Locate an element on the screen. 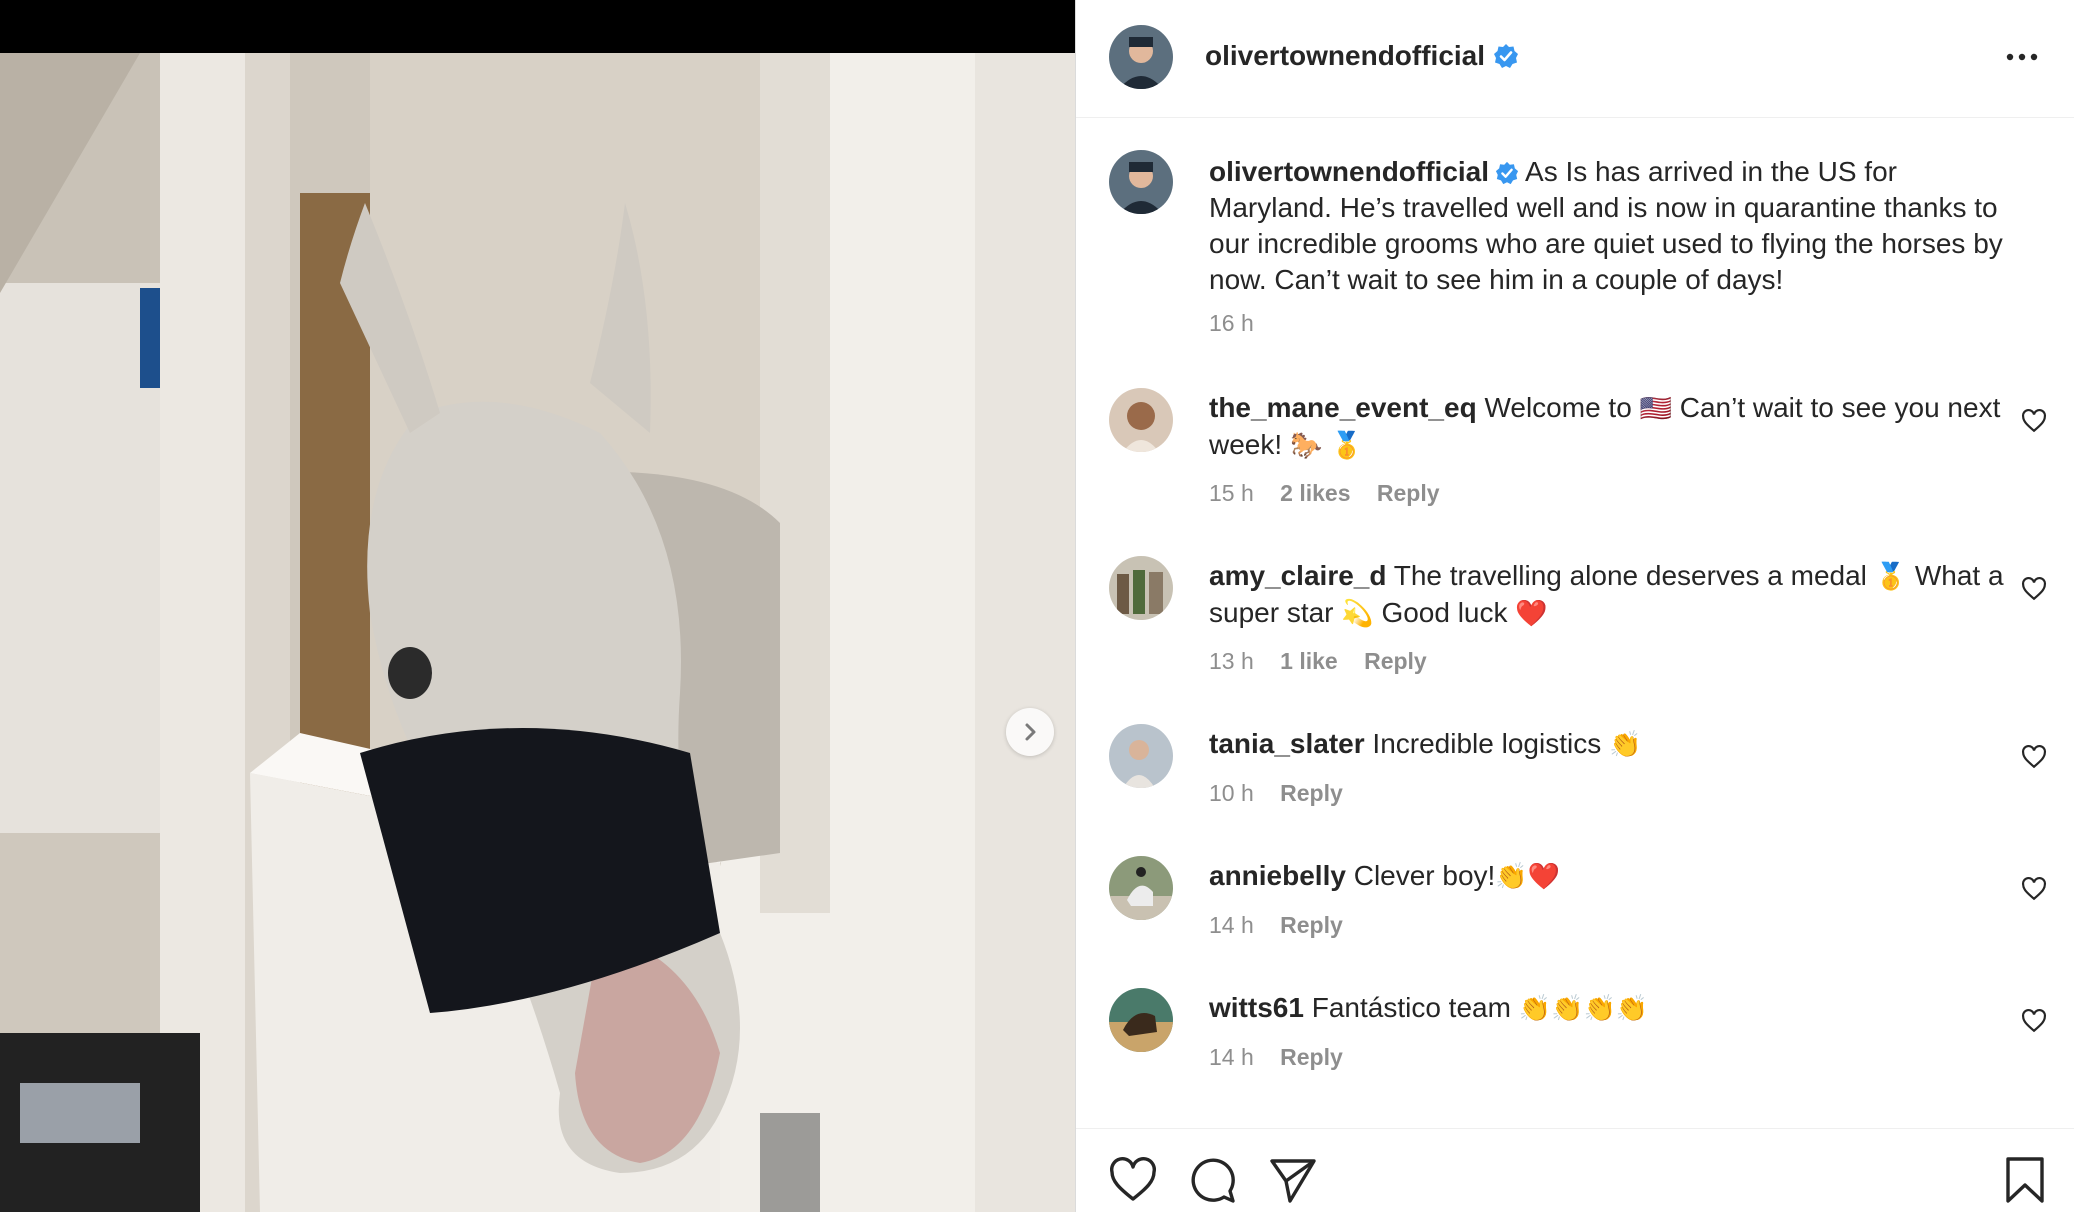 This screenshot has height=1212, width=2074. comment-username: the_mane_event_eq is located at coordinates (1343, 407).